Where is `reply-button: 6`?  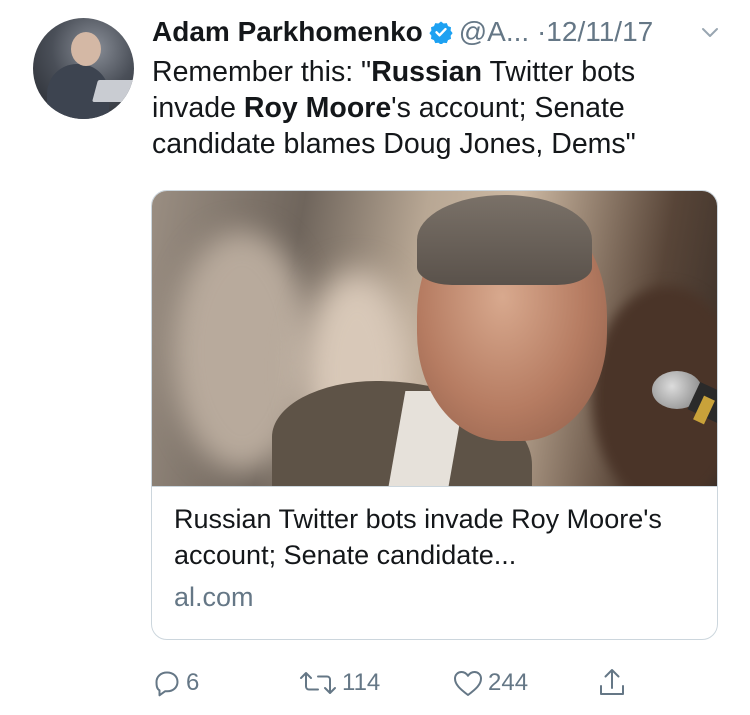
reply-button: 6 is located at coordinates (175, 683).